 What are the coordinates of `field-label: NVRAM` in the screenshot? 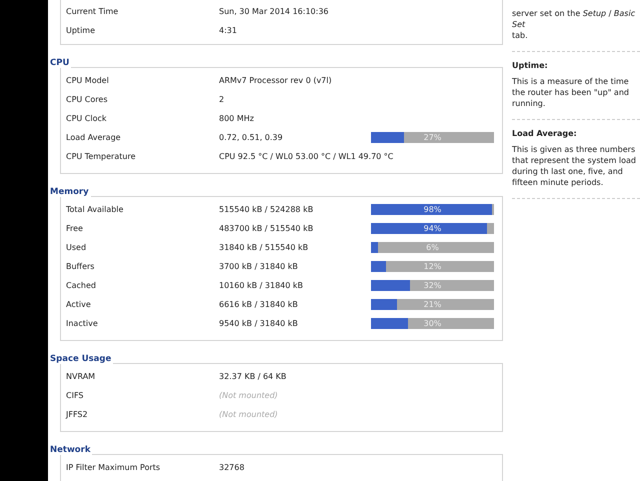 It's located at (81, 376).